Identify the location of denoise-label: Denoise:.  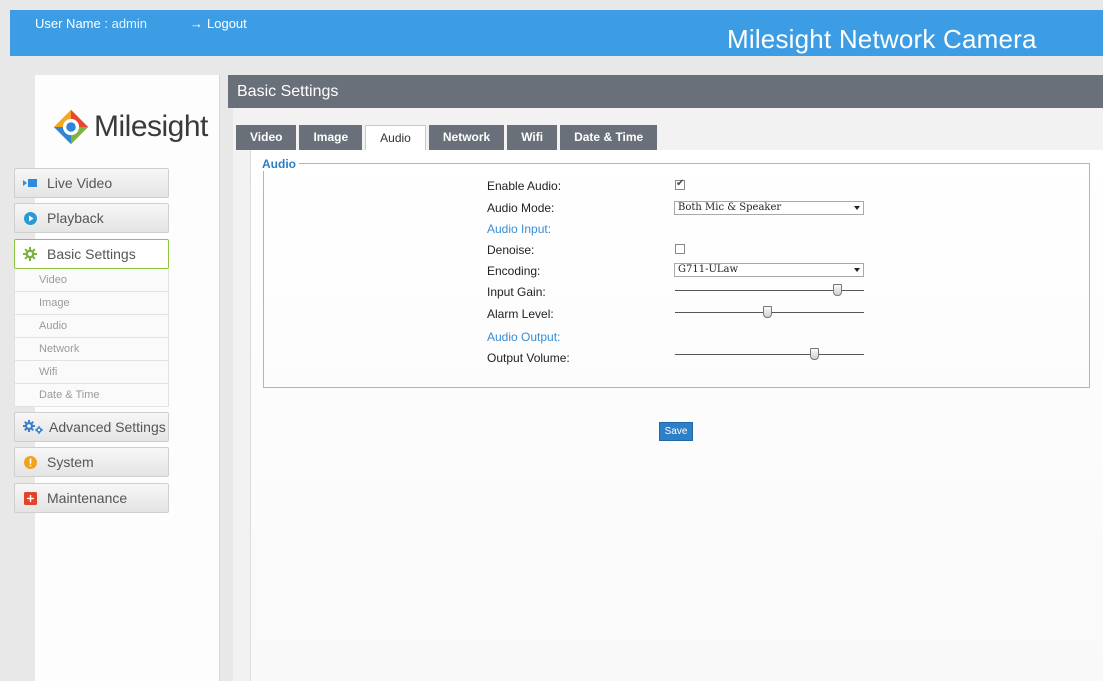
(511, 250).